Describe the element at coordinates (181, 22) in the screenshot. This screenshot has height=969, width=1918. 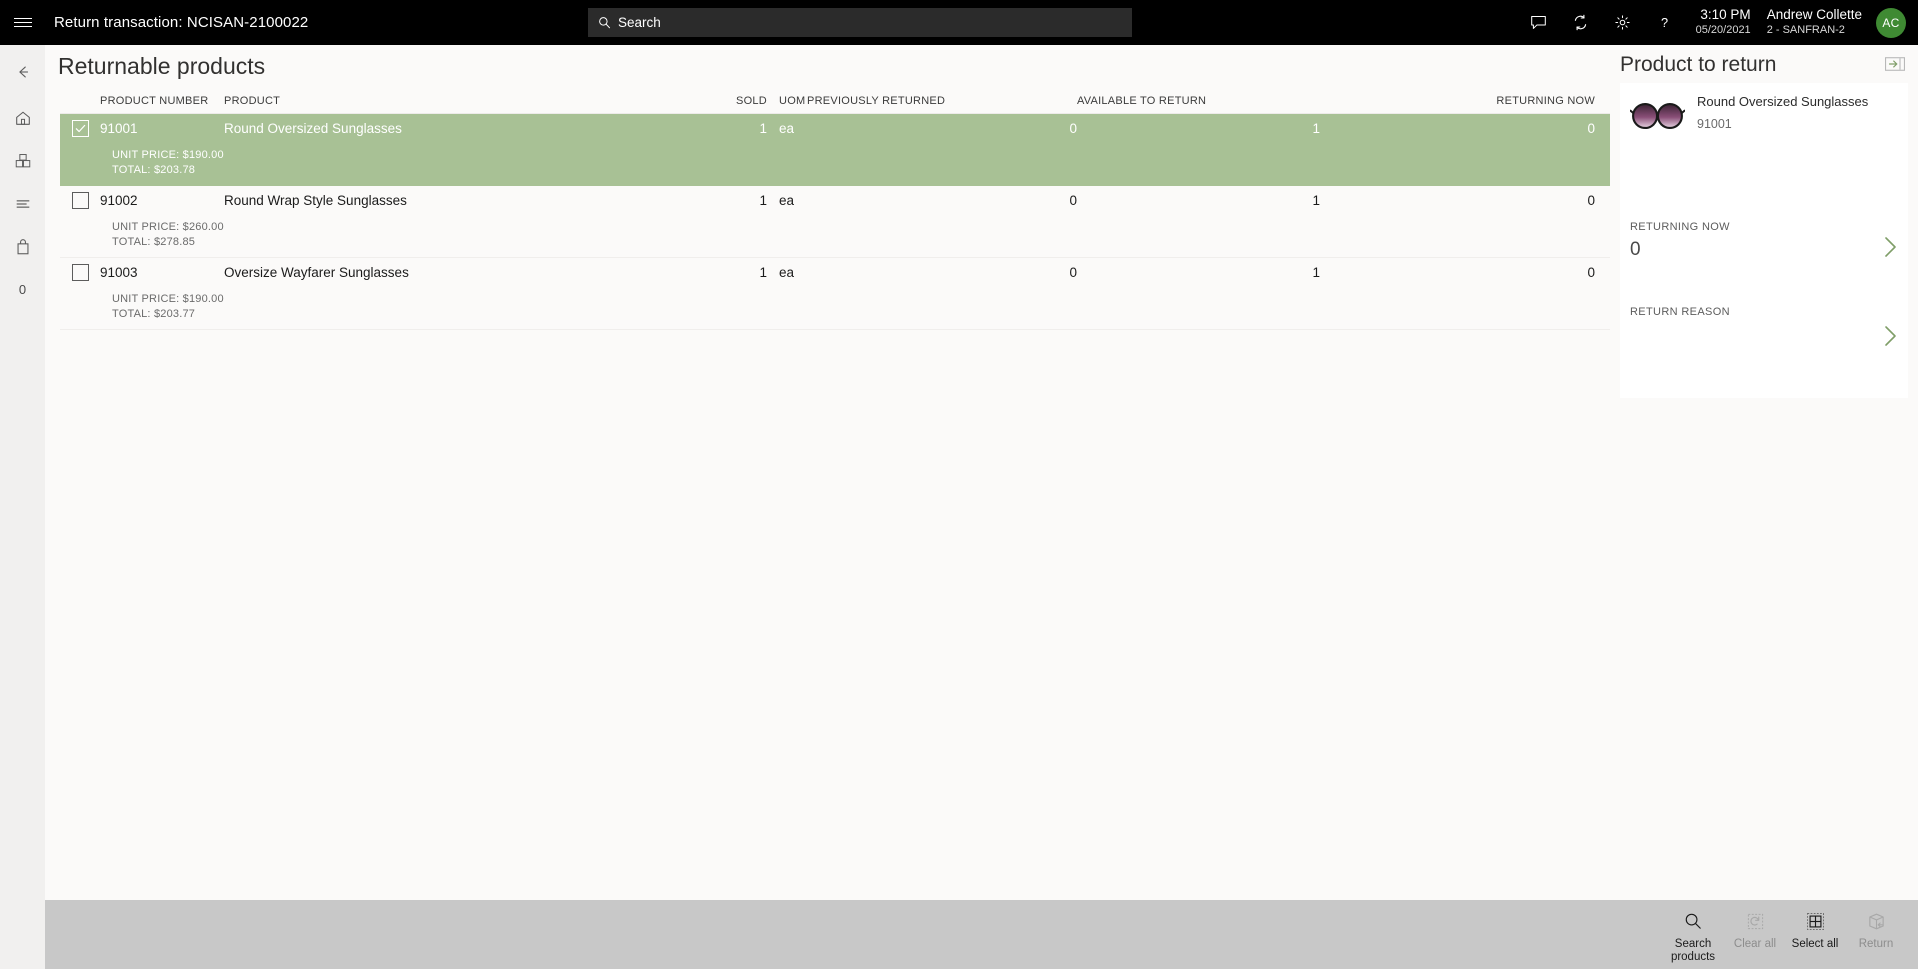
I see `page-header-title: Return transaction: NCISAN-2100022` at that location.